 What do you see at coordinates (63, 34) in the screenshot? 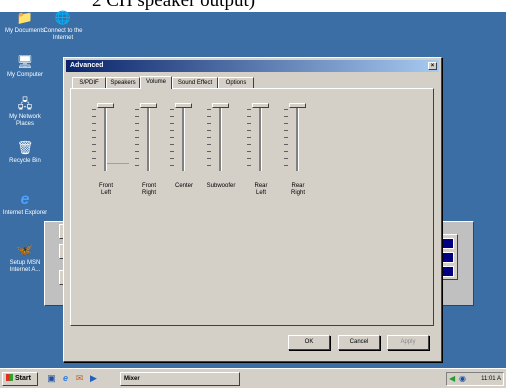
I see `desktop-icon-label: Connect to the Internet` at bounding box center [63, 34].